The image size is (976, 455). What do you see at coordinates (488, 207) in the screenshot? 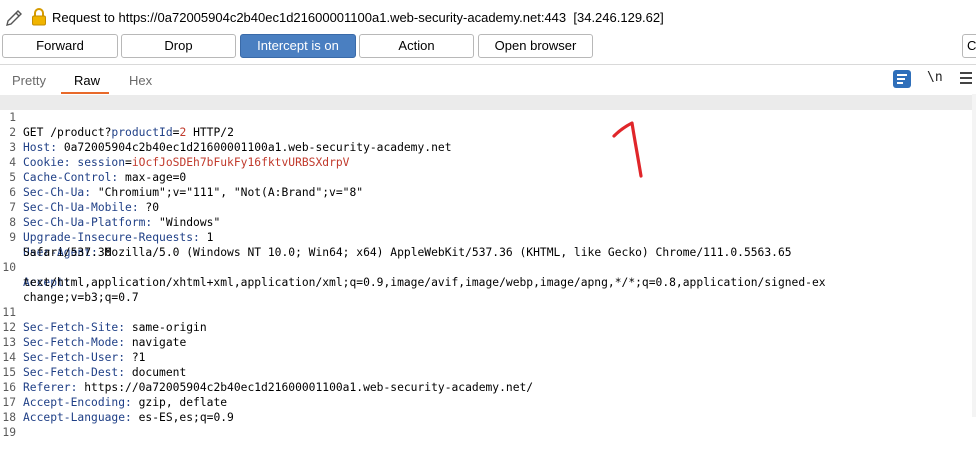
I see `header-line: 7 Sec-Ch-Ua-Platform: "Windows"` at bounding box center [488, 207].